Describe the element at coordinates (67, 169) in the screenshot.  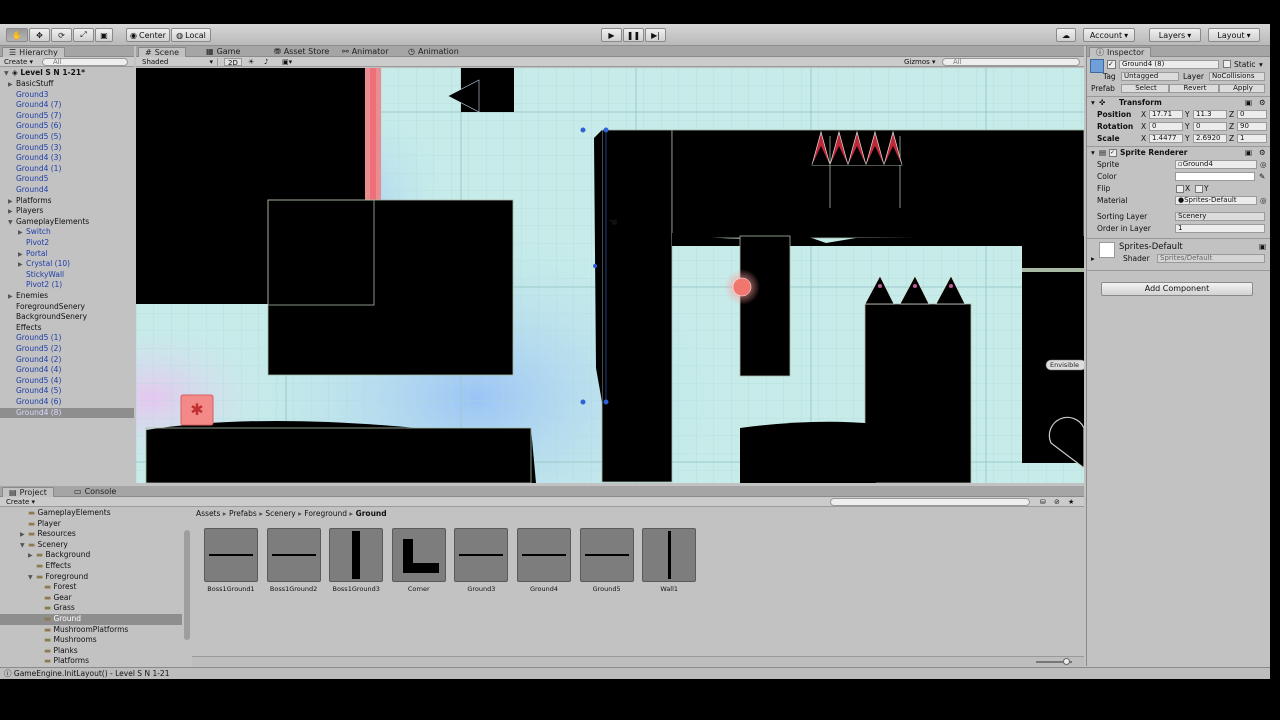
I see `hierarchy-item: Ground4 (1)` at that location.